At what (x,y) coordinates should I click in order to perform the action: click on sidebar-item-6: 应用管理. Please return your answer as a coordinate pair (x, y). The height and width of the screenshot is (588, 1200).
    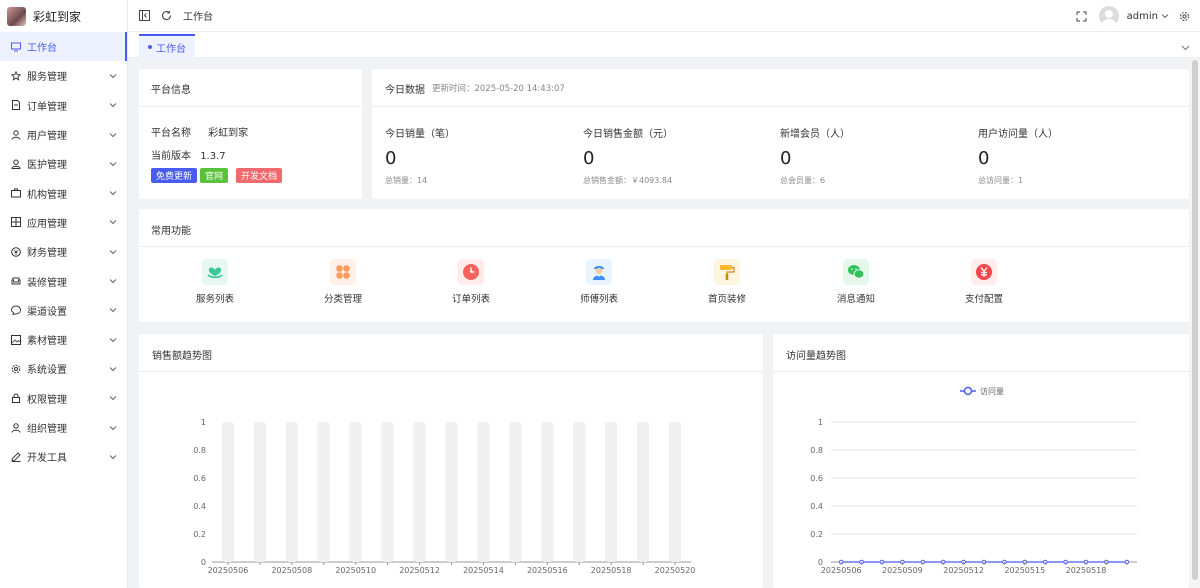
    Looking at the image, I should click on (63, 222).